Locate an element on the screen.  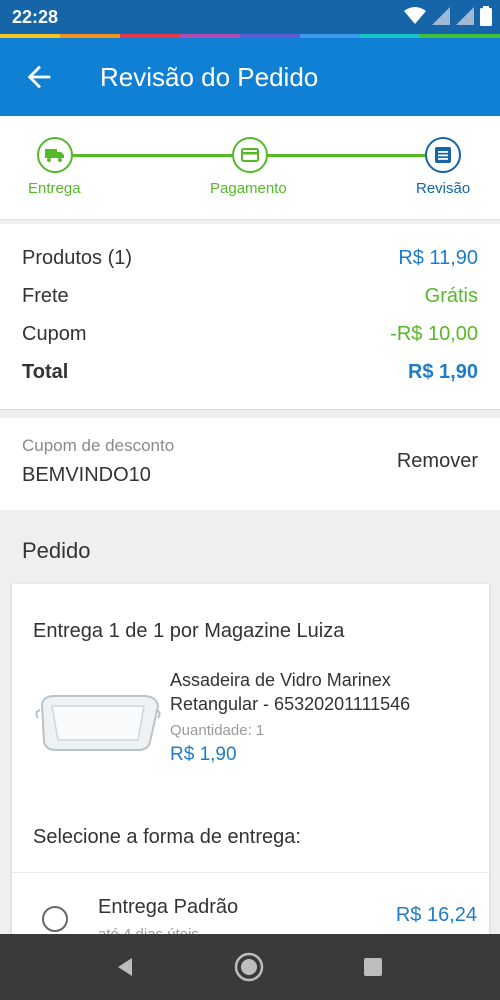
coupon-code: BEMVINDO10 is located at coordinates (86, 475).